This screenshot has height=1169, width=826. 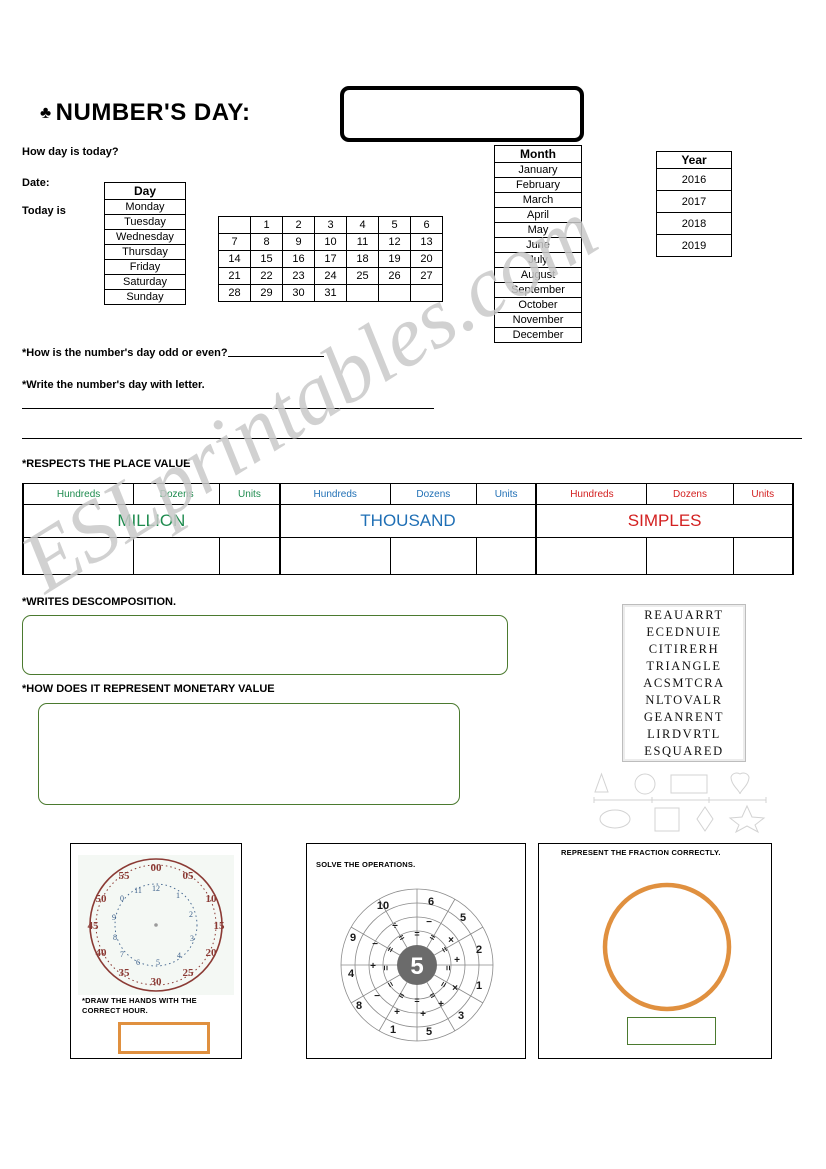 What do you see at coordinates (694, 245) in the screenshot?
I see `year-option-2019: 2019` at bounding box center [694, 245].